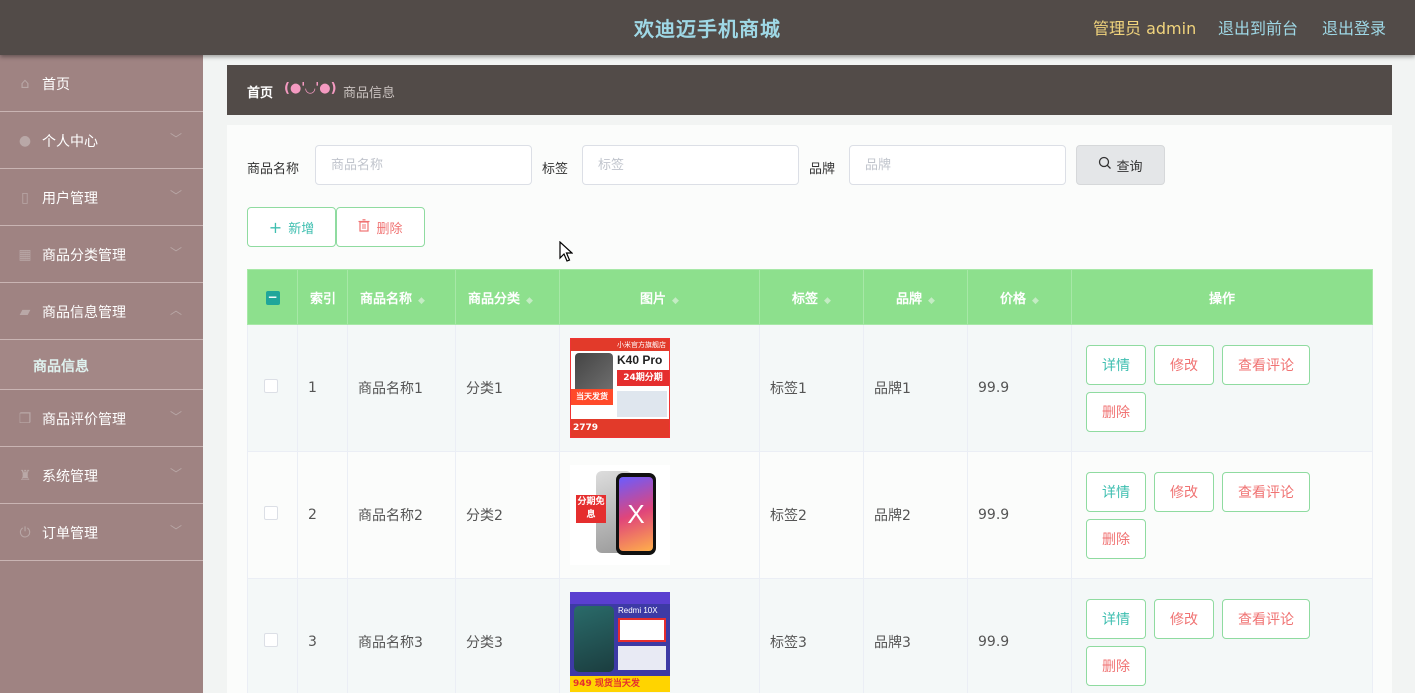 The height and width of the screenshot is (693, 1415). Describe the element at coordinates (401, 297) in the screenshot. I see `column-header-name: 商品名称 ◆` at that location.